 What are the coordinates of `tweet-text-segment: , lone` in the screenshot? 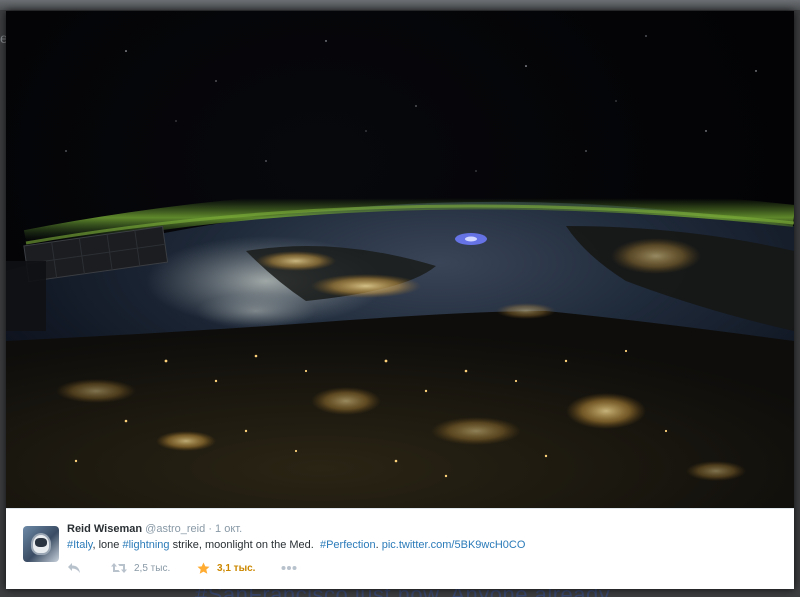 It's located at (107, 545).